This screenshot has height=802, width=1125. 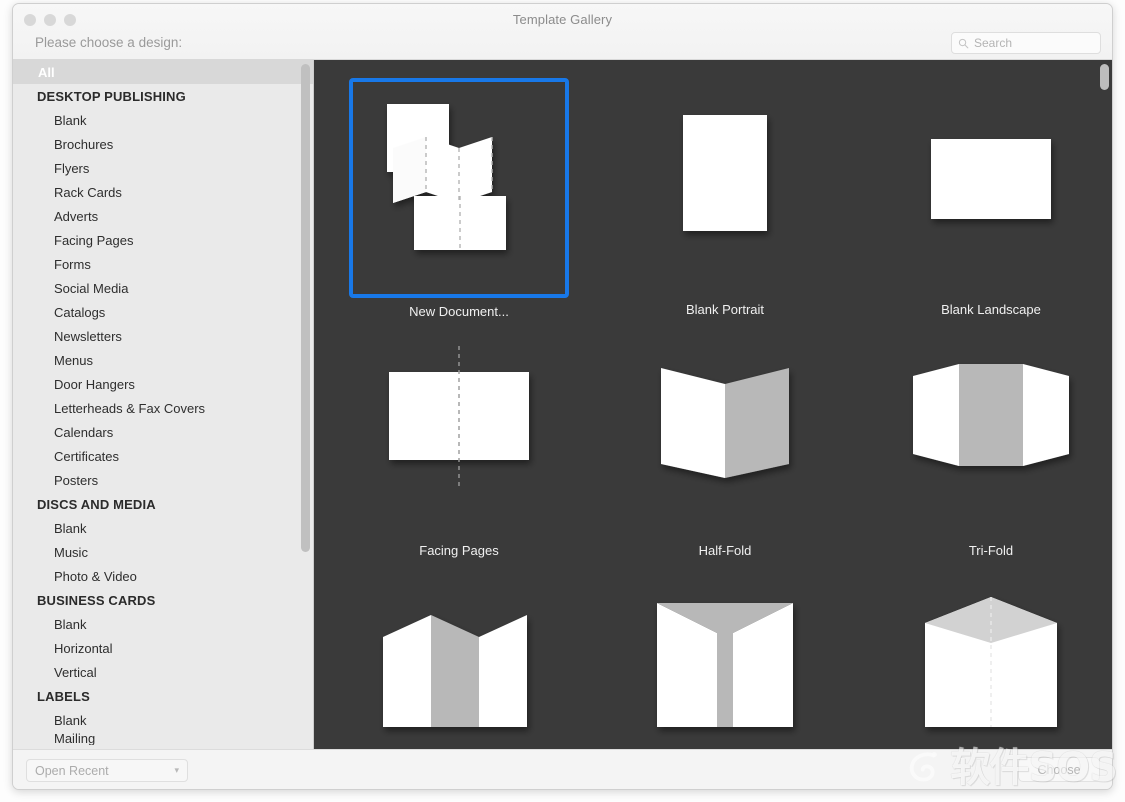 I want to click on sidebar-item-facing-pages: Facing Pages, so click(x=163, y=240).